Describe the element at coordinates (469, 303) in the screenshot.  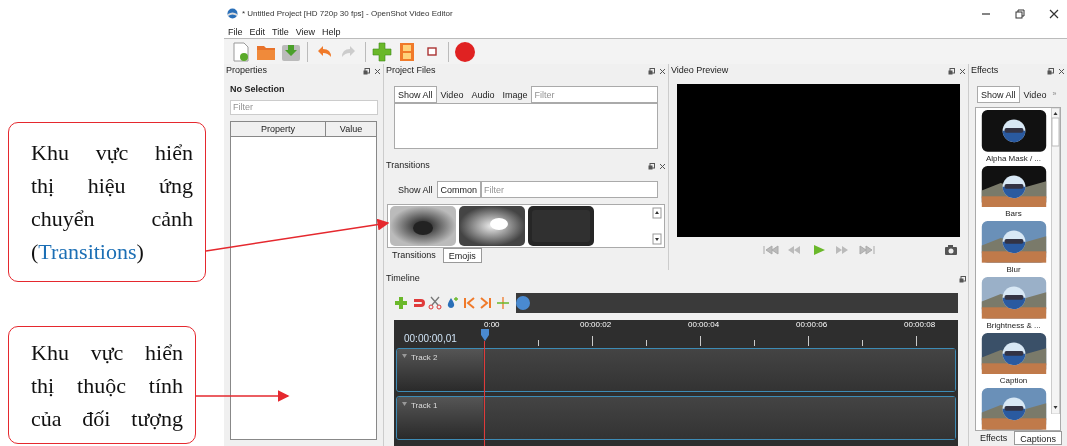
I see `jump-start-icon` at that location.